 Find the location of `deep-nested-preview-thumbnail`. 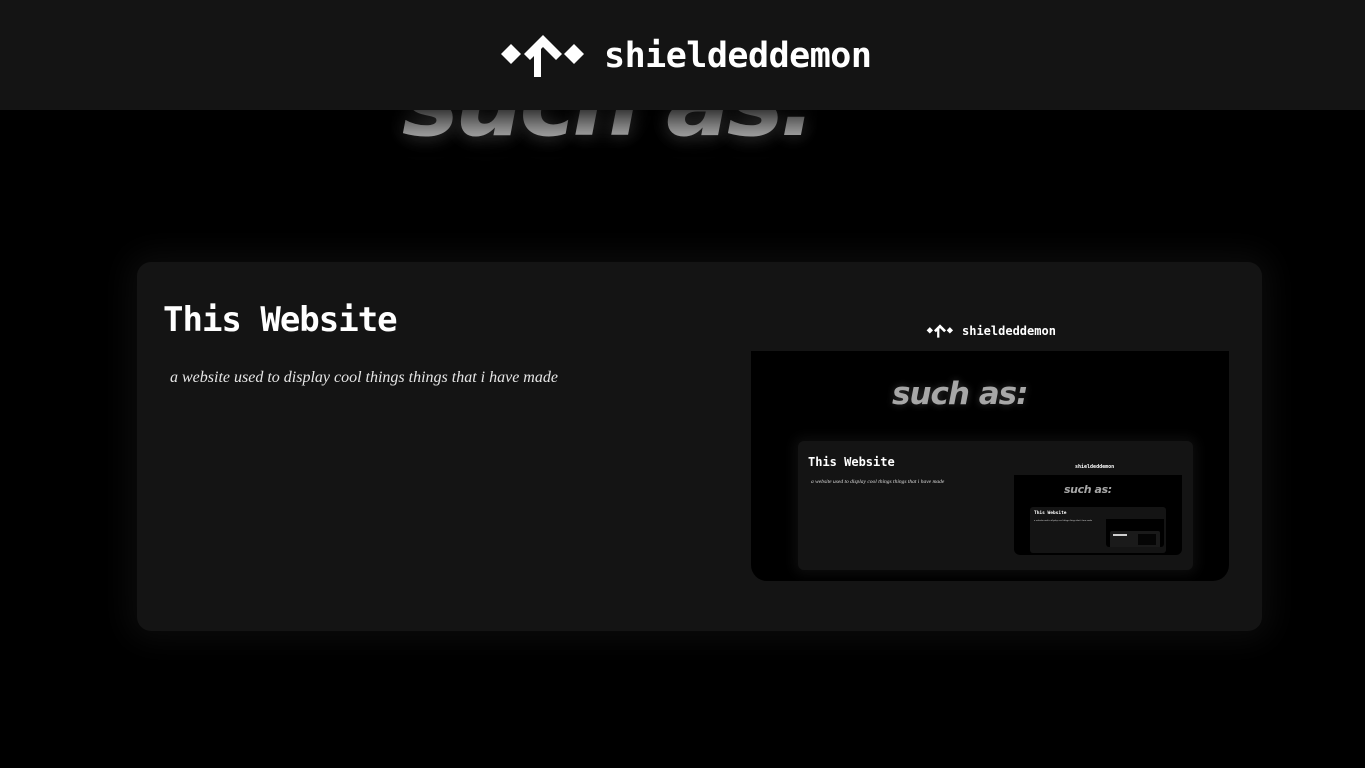

deep-nested-preview-thumbnail is located at coordinates (1147, 539).